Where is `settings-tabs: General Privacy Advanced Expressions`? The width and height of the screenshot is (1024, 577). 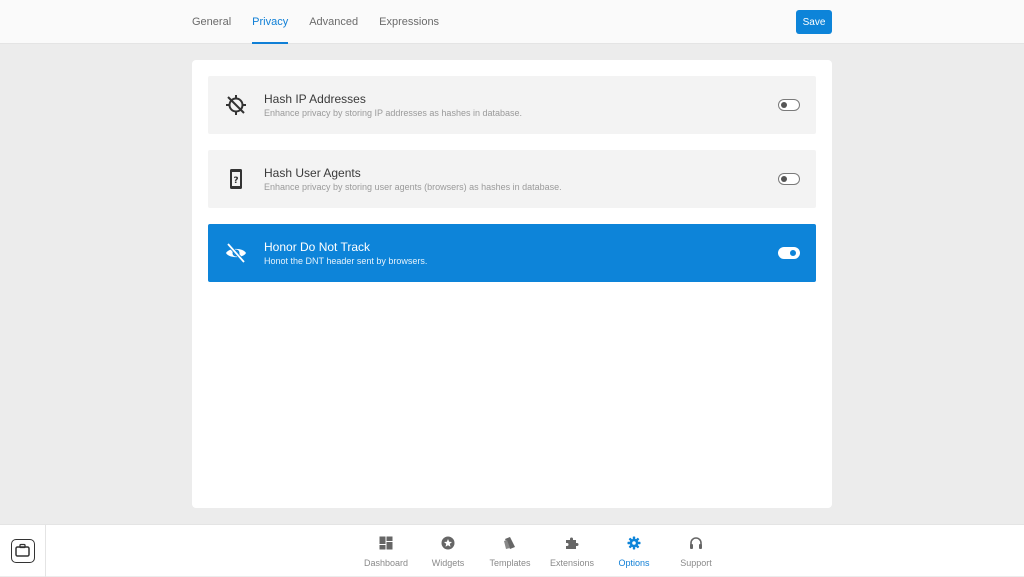 settings-tabs: General Privacy Advanced Expressions is located at coordinates (315, 22).